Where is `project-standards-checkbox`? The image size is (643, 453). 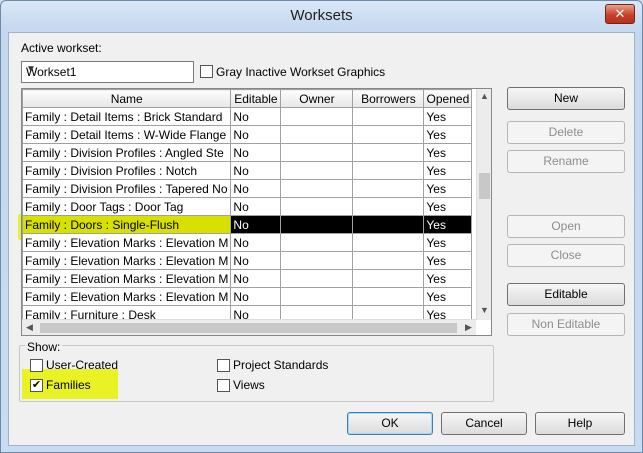
project-standards-checkbox is located at coordinates (223, 365).